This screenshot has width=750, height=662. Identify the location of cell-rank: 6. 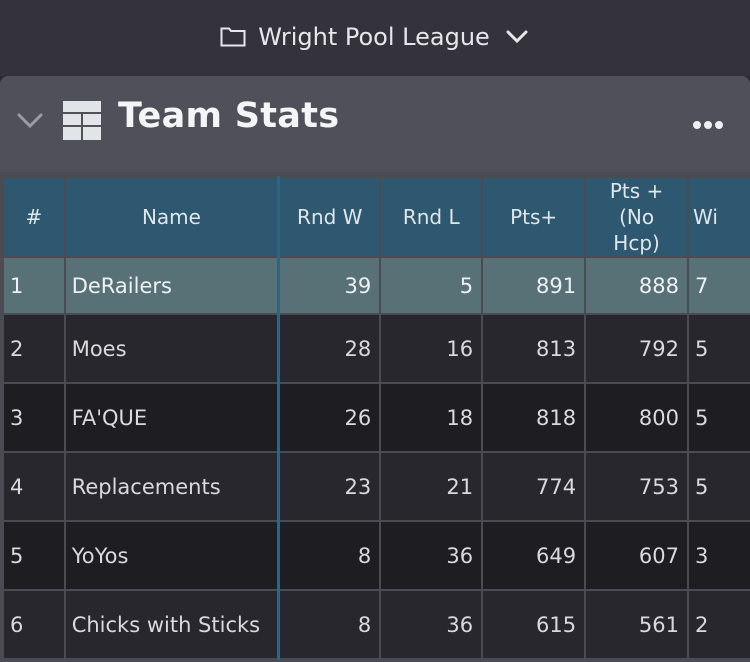
(34, 624).